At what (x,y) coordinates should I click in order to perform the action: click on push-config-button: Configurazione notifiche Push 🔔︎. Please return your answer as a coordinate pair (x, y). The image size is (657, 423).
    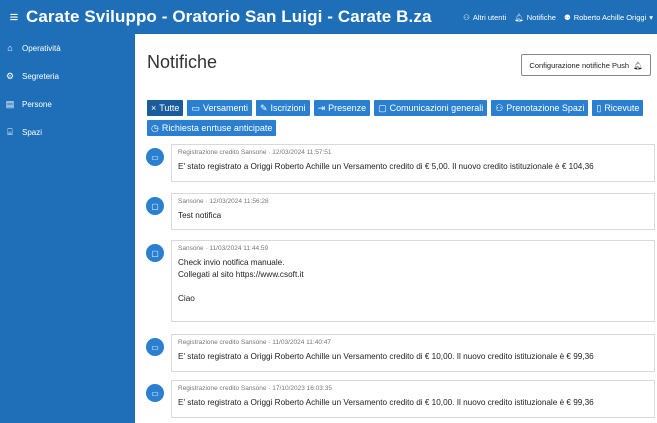
    Looking at the image, I should click on (586, 65).